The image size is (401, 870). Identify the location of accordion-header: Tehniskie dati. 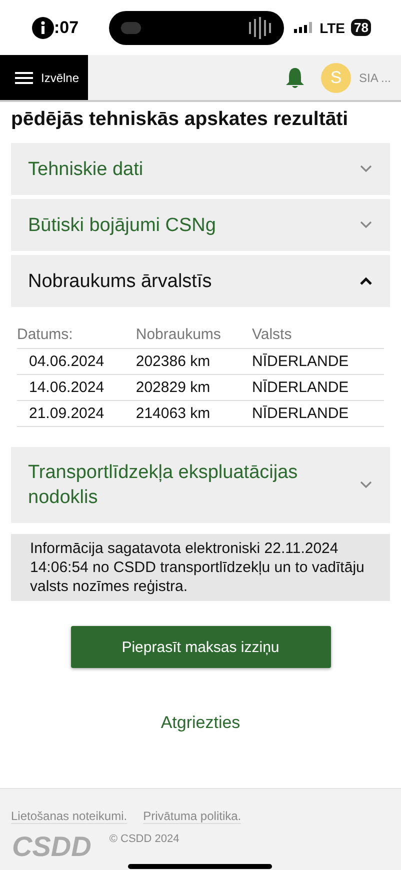
(200, 169).